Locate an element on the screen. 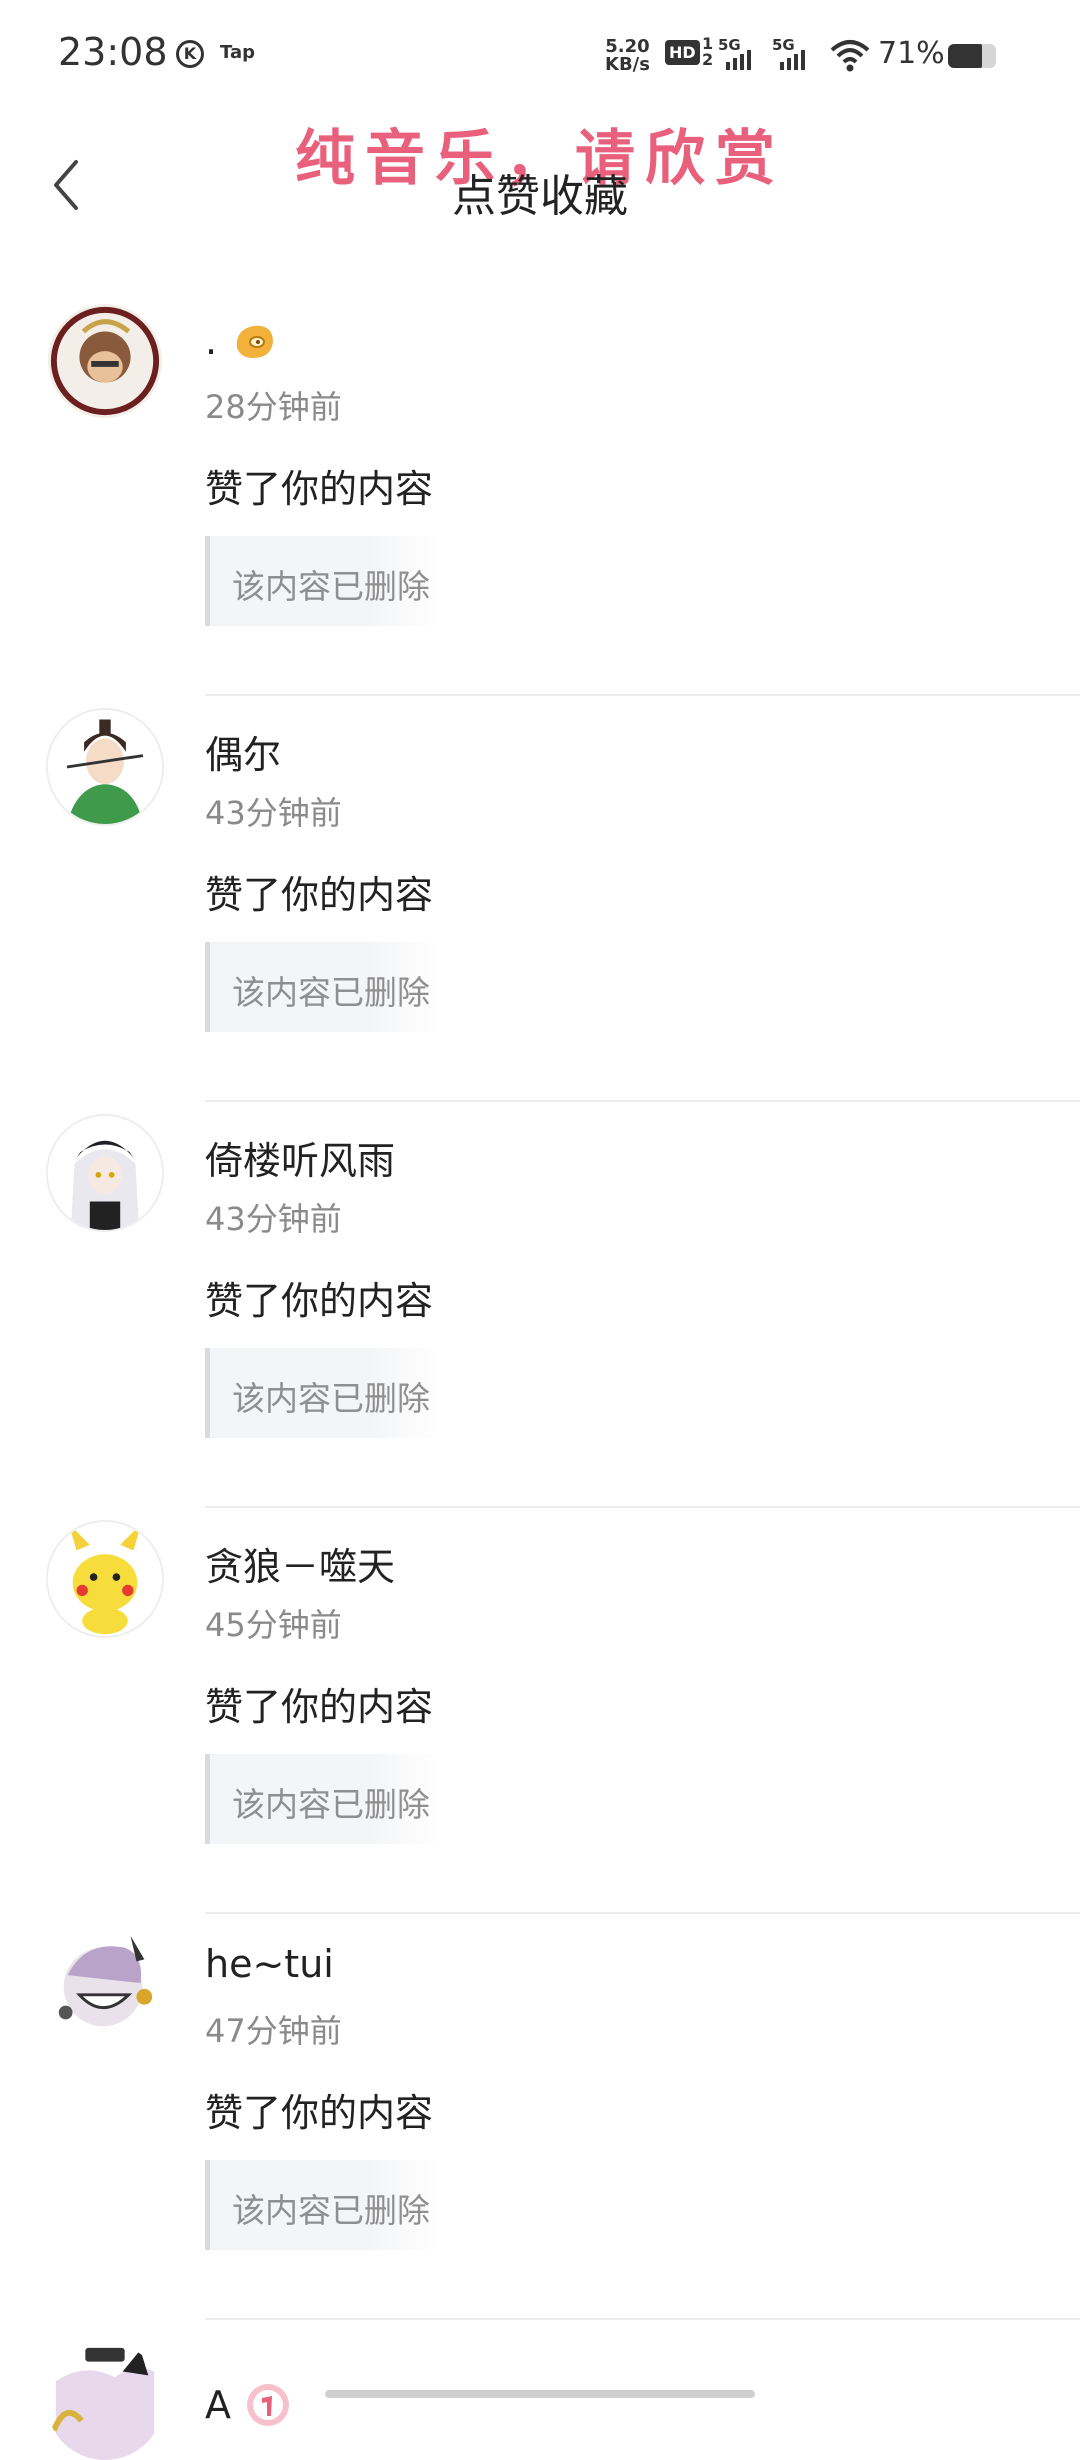  orange-emoji-badge-icon is located at coordinates (255, 341).